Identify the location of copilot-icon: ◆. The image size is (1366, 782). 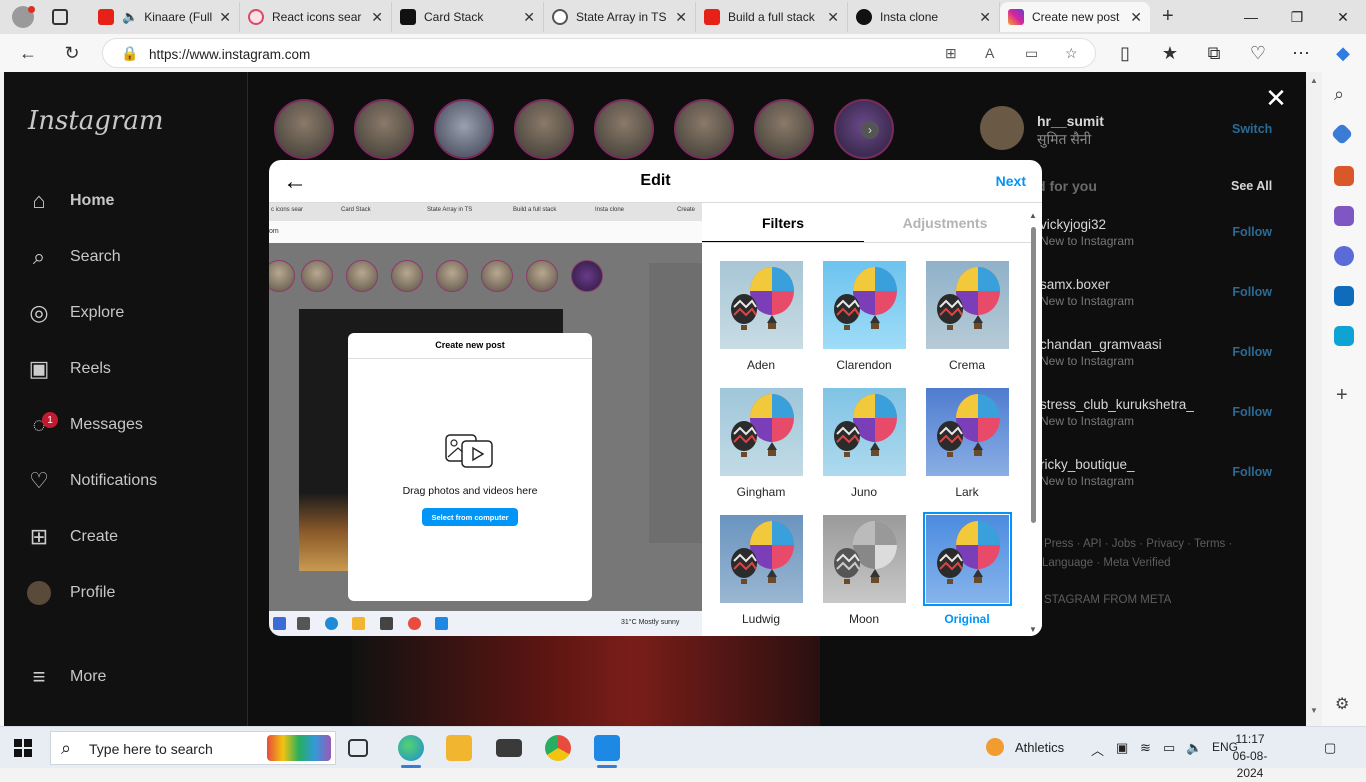
(1343, 53).